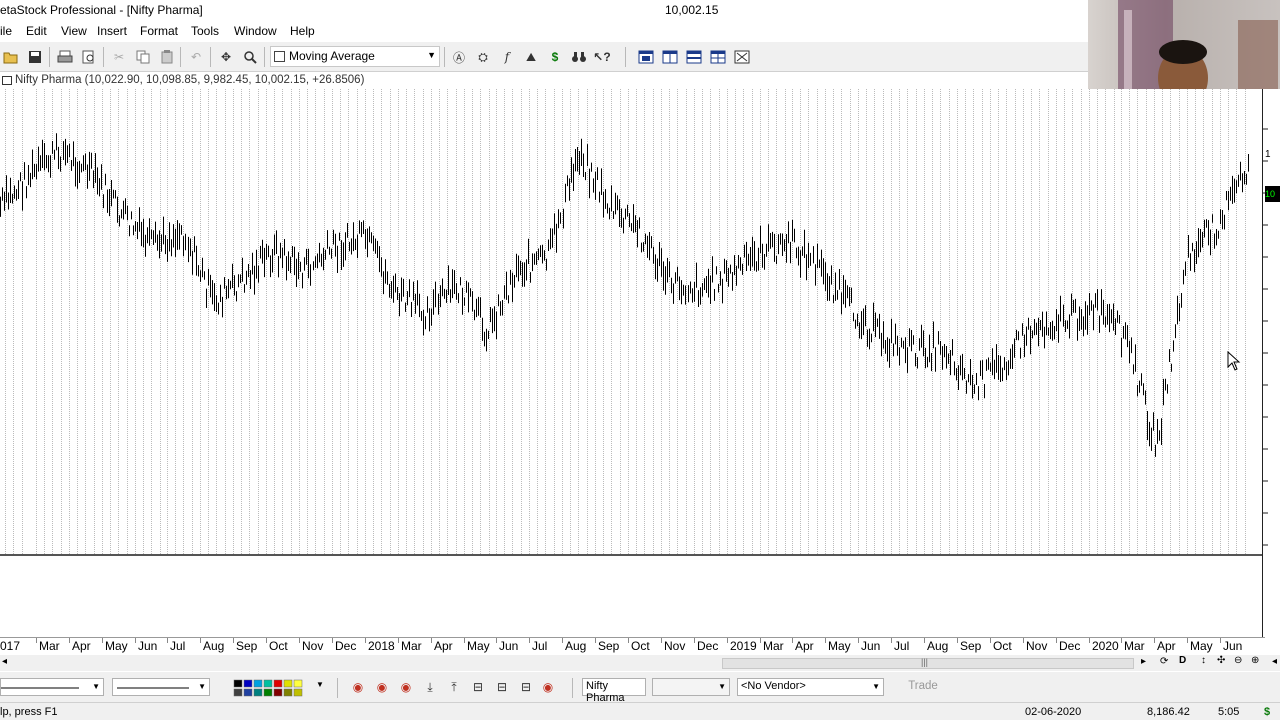  What do you see at coordinates (302, 31) in the screenshot?
I see `menu-help: Help` at bounding box center [302, 31].